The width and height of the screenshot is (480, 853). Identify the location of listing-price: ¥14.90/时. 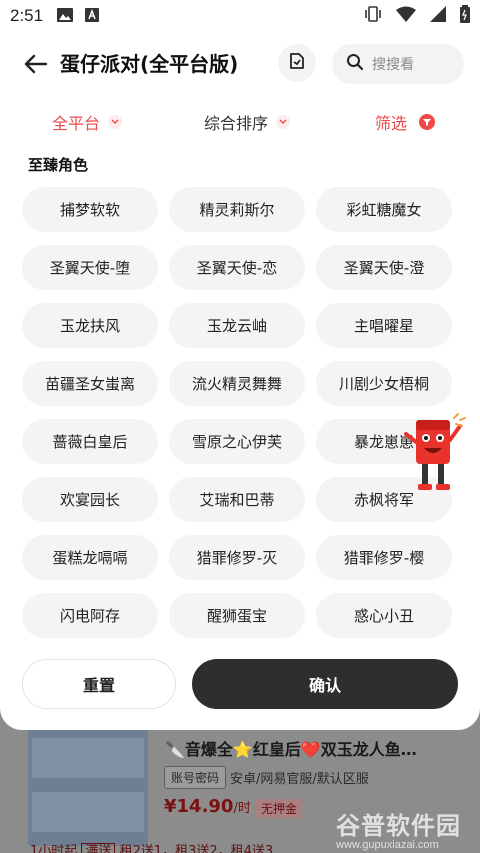
(207, 806).